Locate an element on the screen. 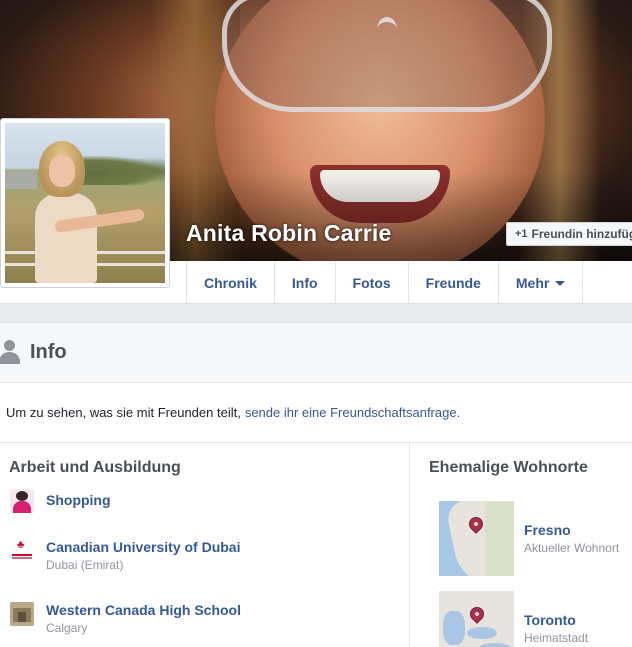 This screenshot has width=632, height=647. place-item-fresno: Fresno Aktueller Wohnort is located at coordinates (529, 538).